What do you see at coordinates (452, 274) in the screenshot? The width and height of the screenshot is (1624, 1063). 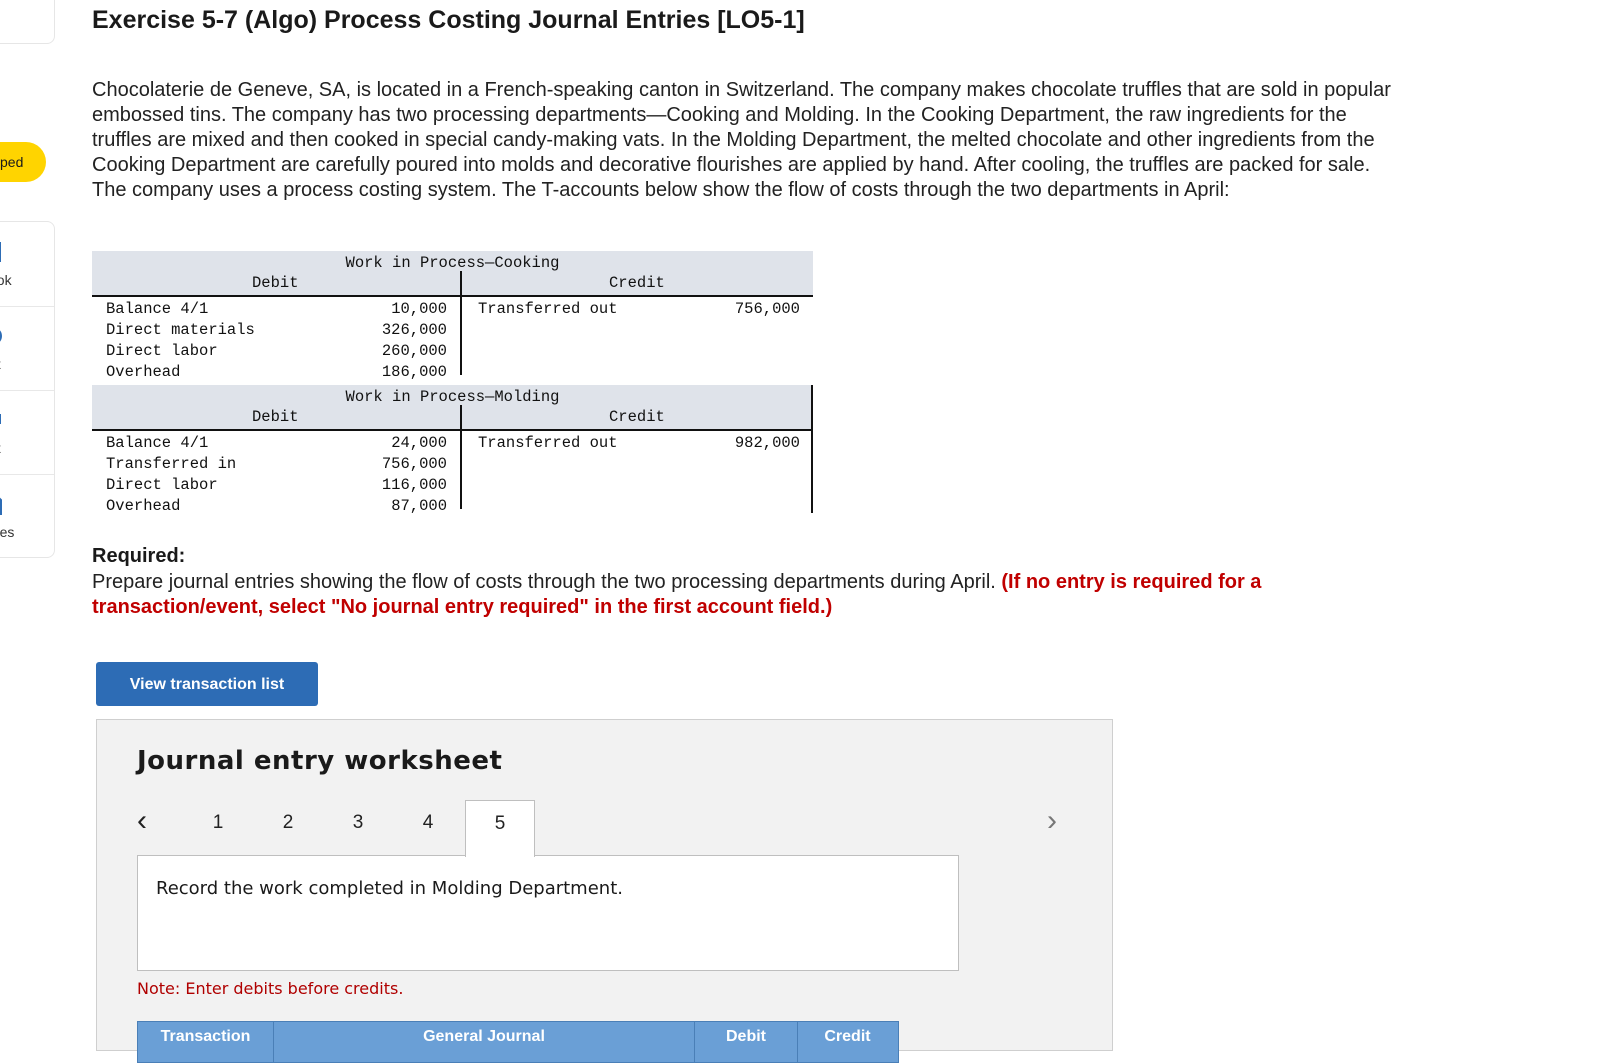 I see `t-account-header: Work in Process—Cooking Debit Credit` at bounding box center [452, 274].